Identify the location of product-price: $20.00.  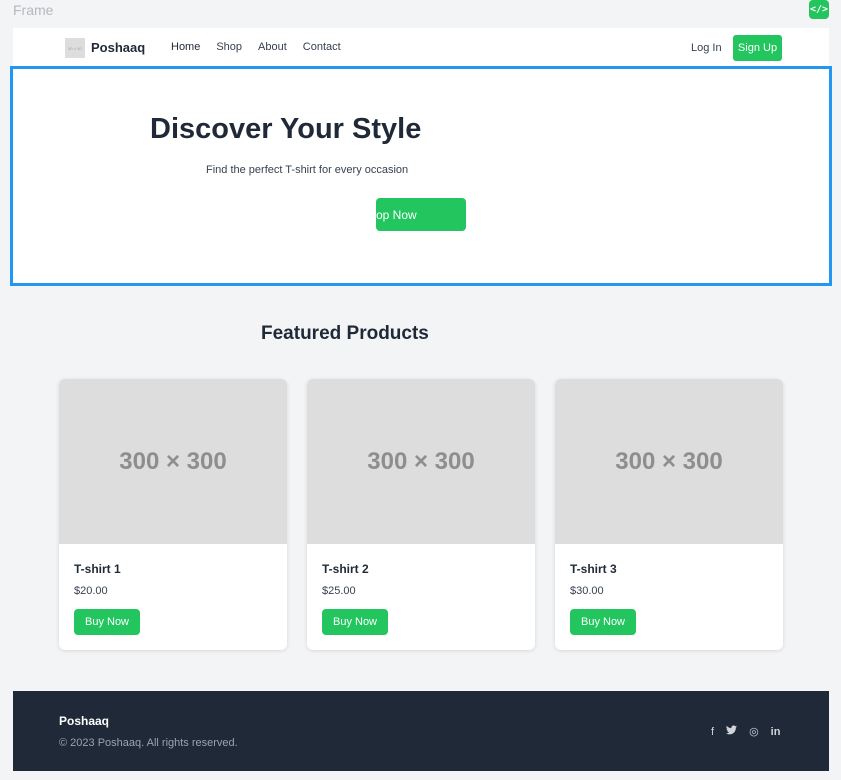
(91, 591).